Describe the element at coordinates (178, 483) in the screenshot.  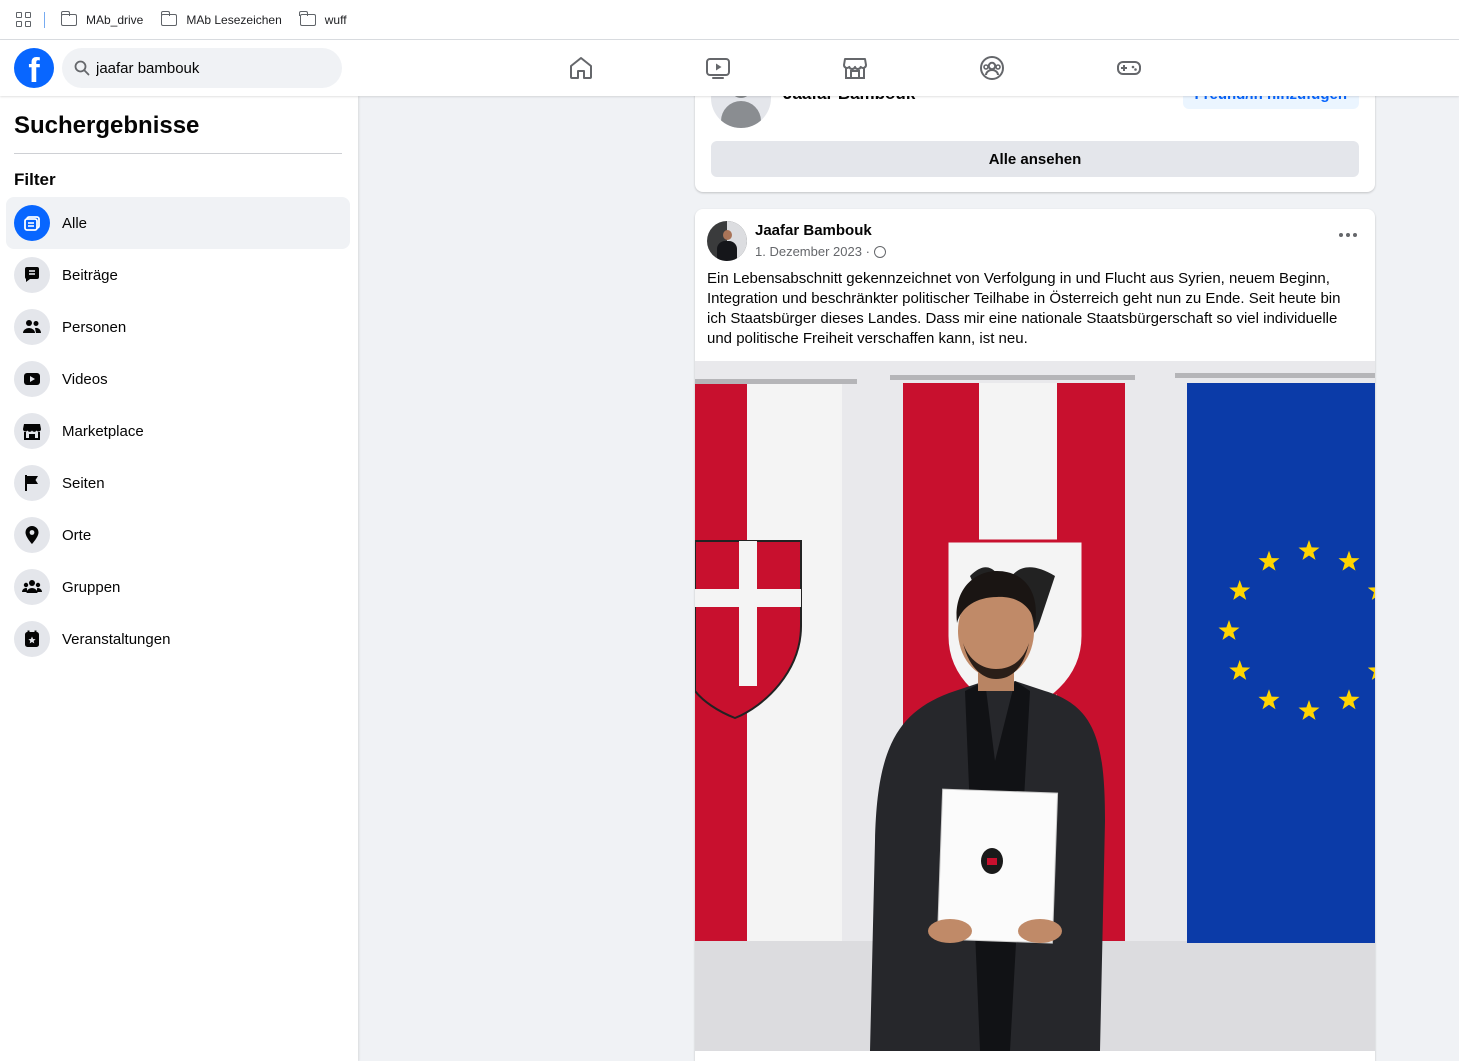
I see `filter-item-seiten: Seiten` at that location.